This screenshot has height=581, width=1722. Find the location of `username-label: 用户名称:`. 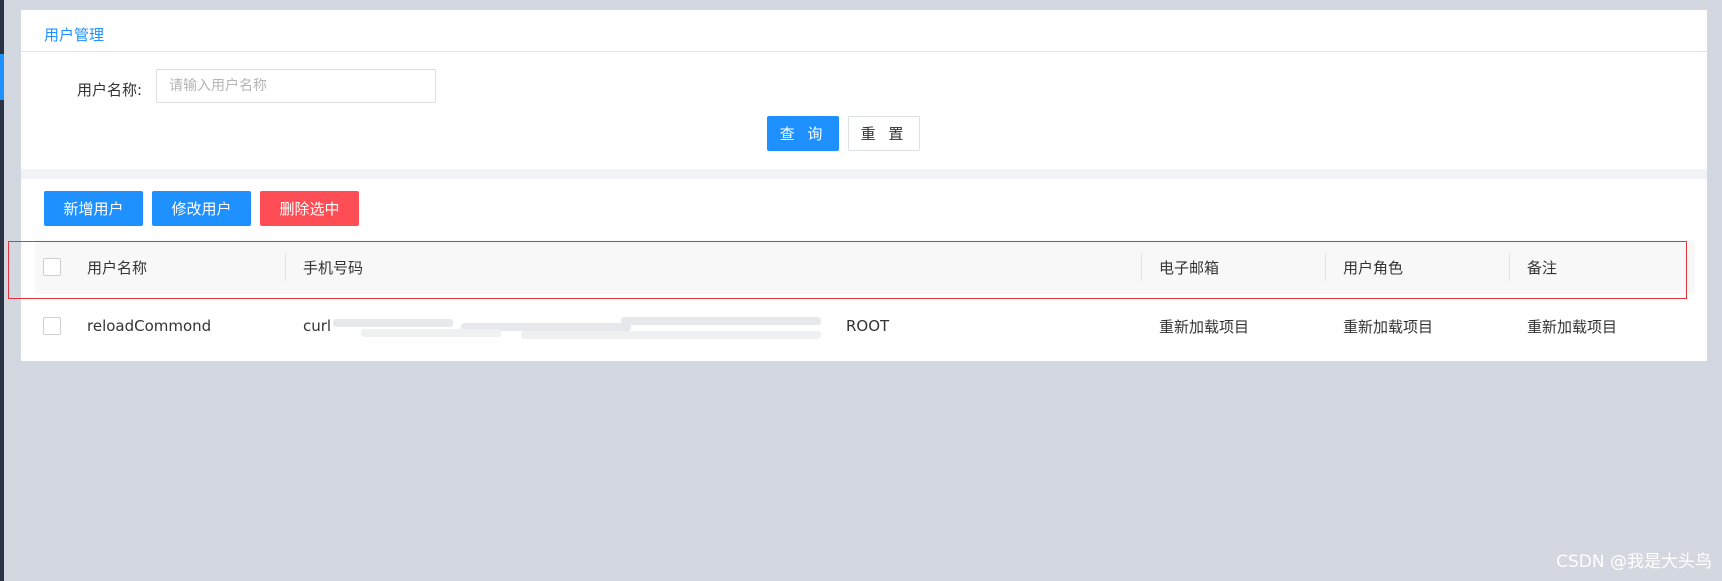

username-label: 用户名称: is located at coordinates (110, 90).